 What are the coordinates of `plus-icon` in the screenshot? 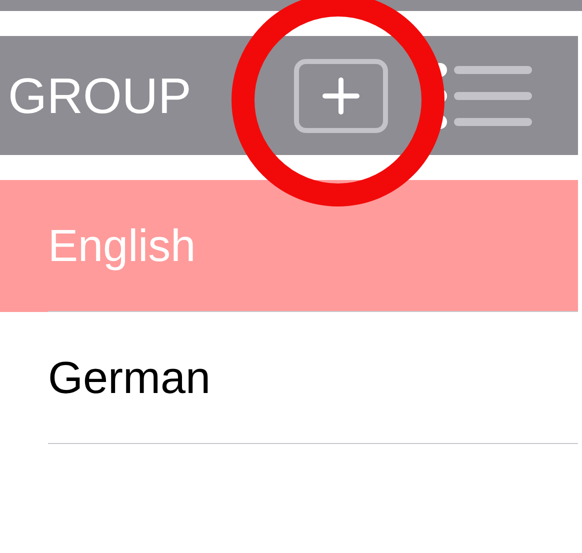 It's located at (341, 96).